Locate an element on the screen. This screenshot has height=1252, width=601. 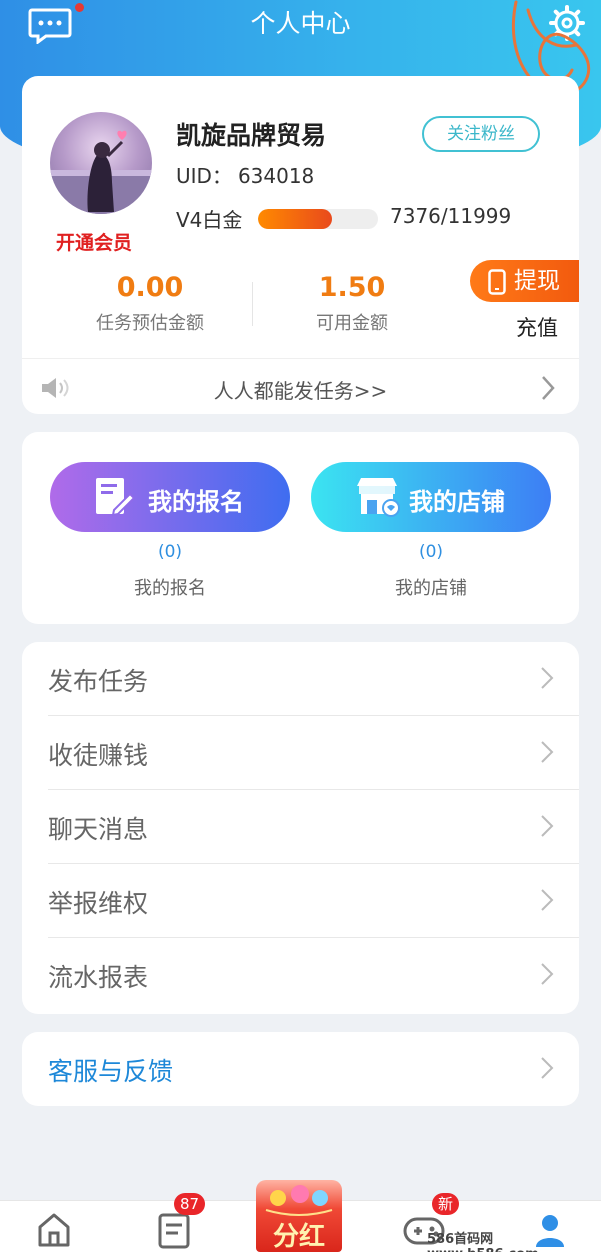
tab-tasks is located at coordinates (174, 1229).